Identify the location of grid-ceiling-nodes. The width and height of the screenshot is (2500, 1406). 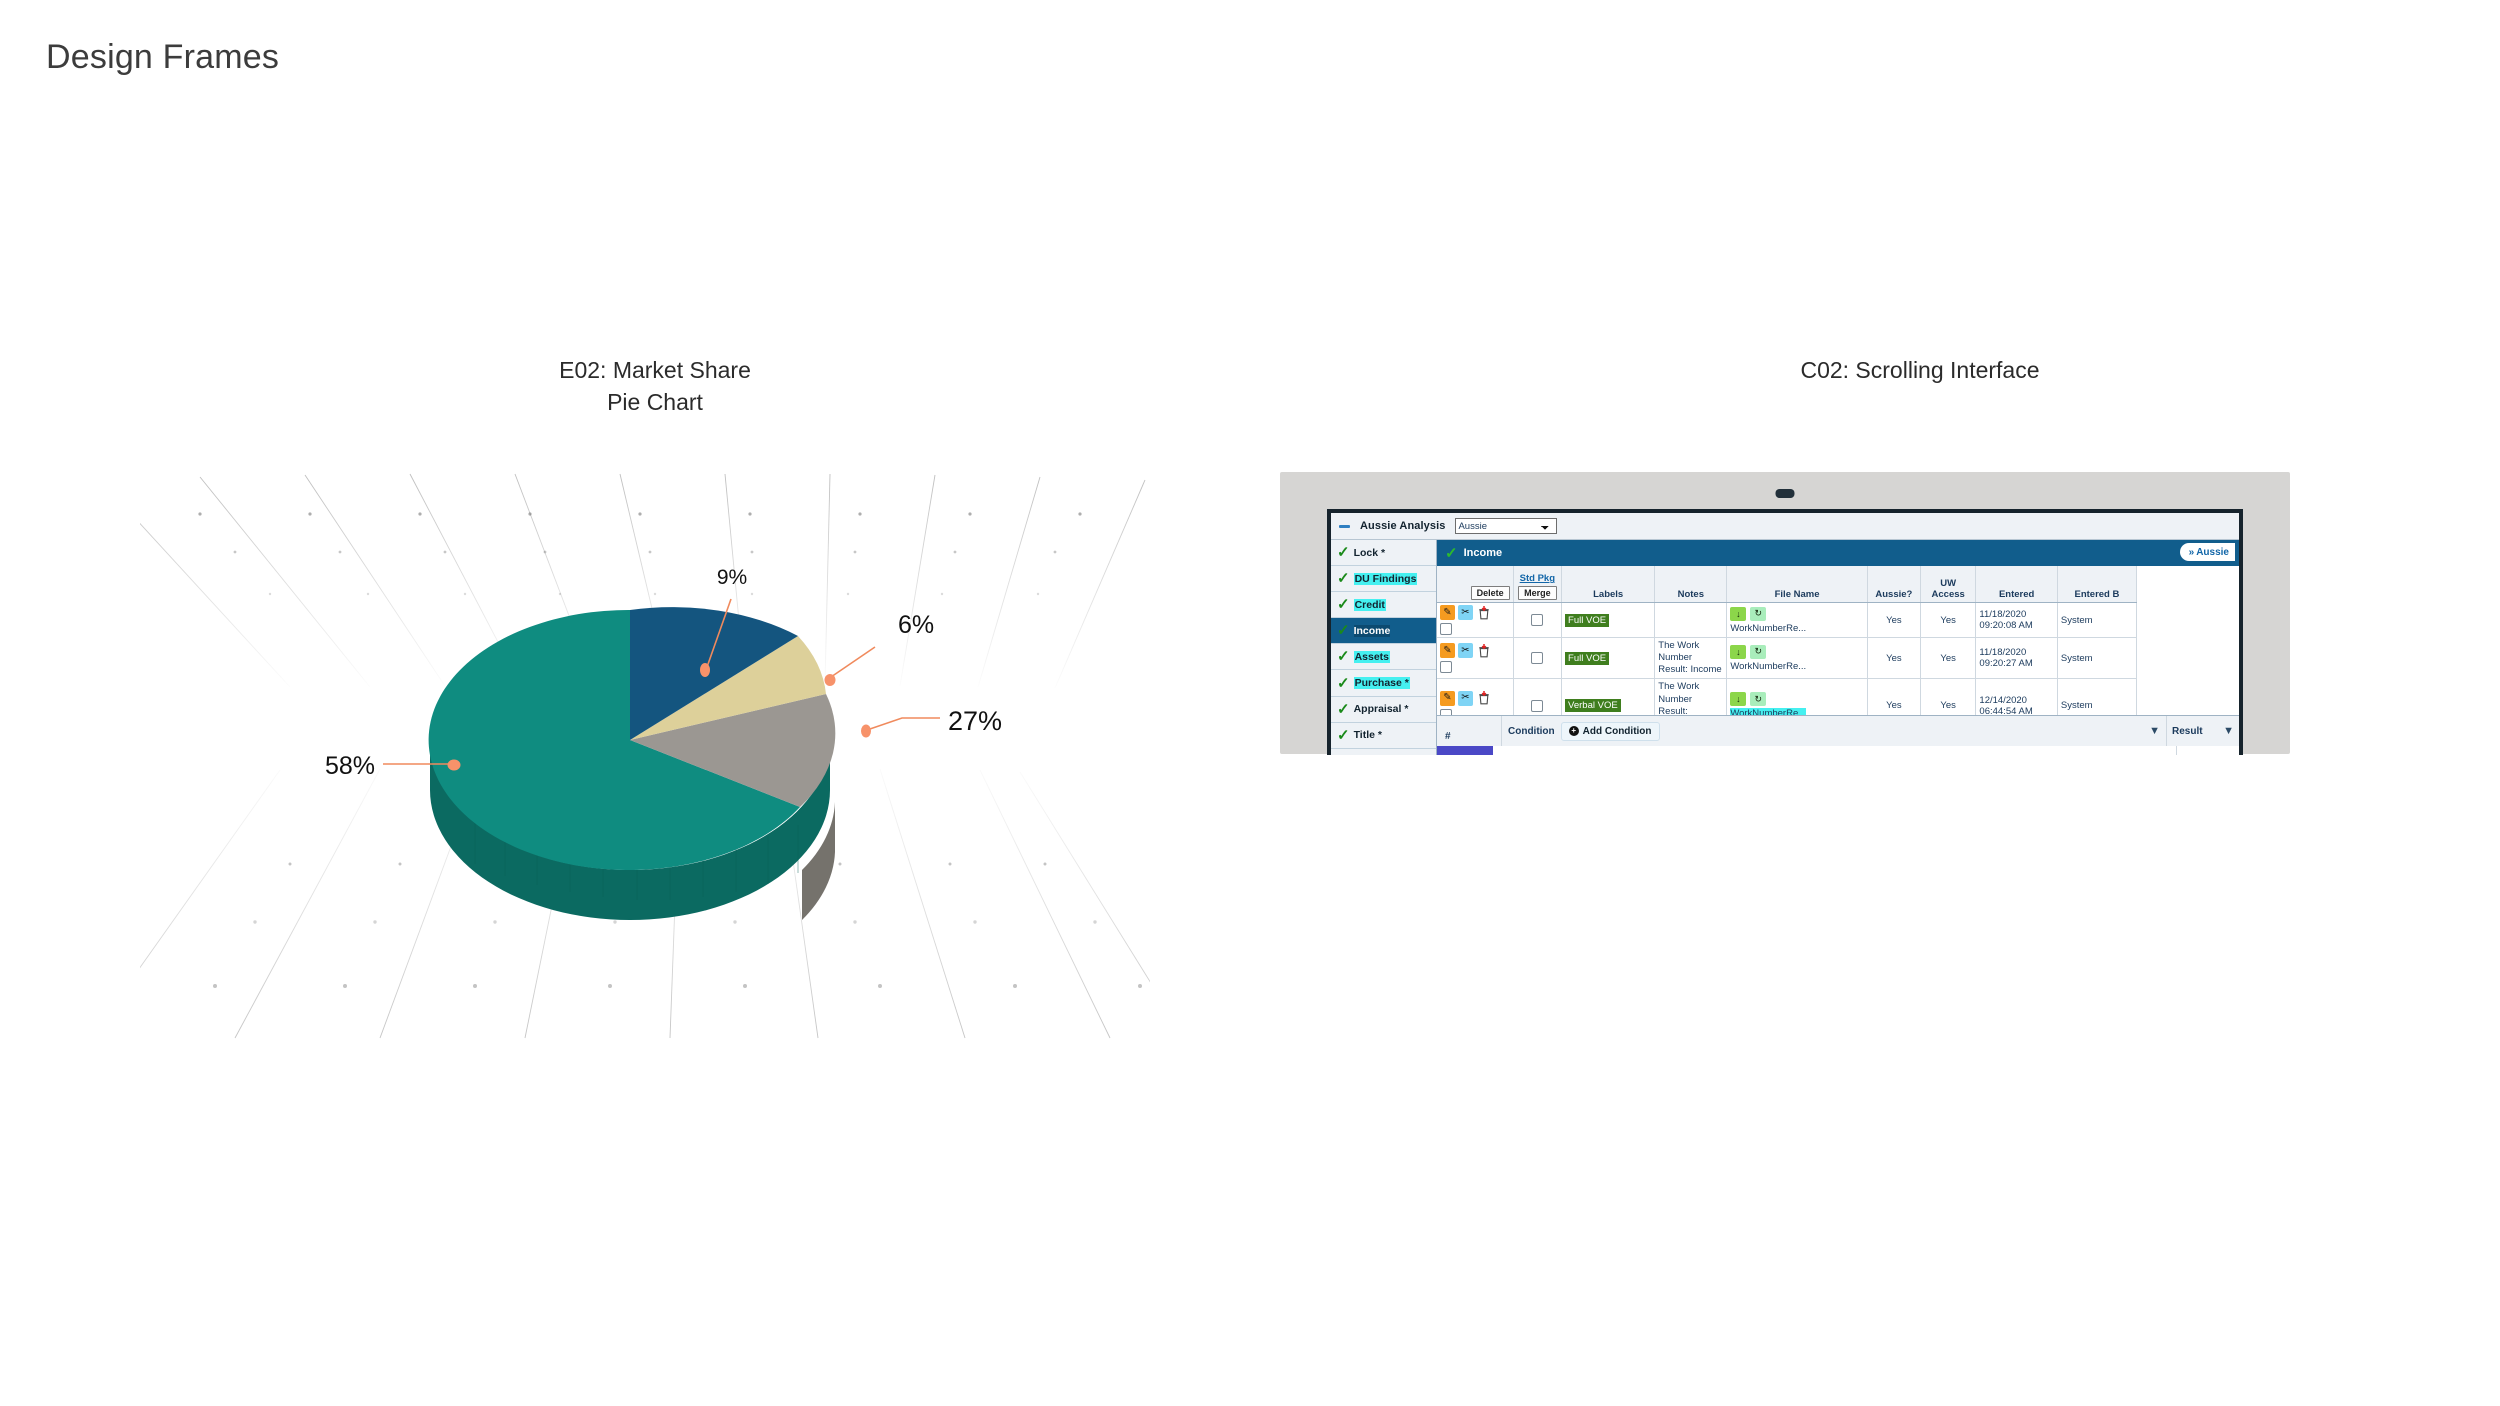
(640, 554).